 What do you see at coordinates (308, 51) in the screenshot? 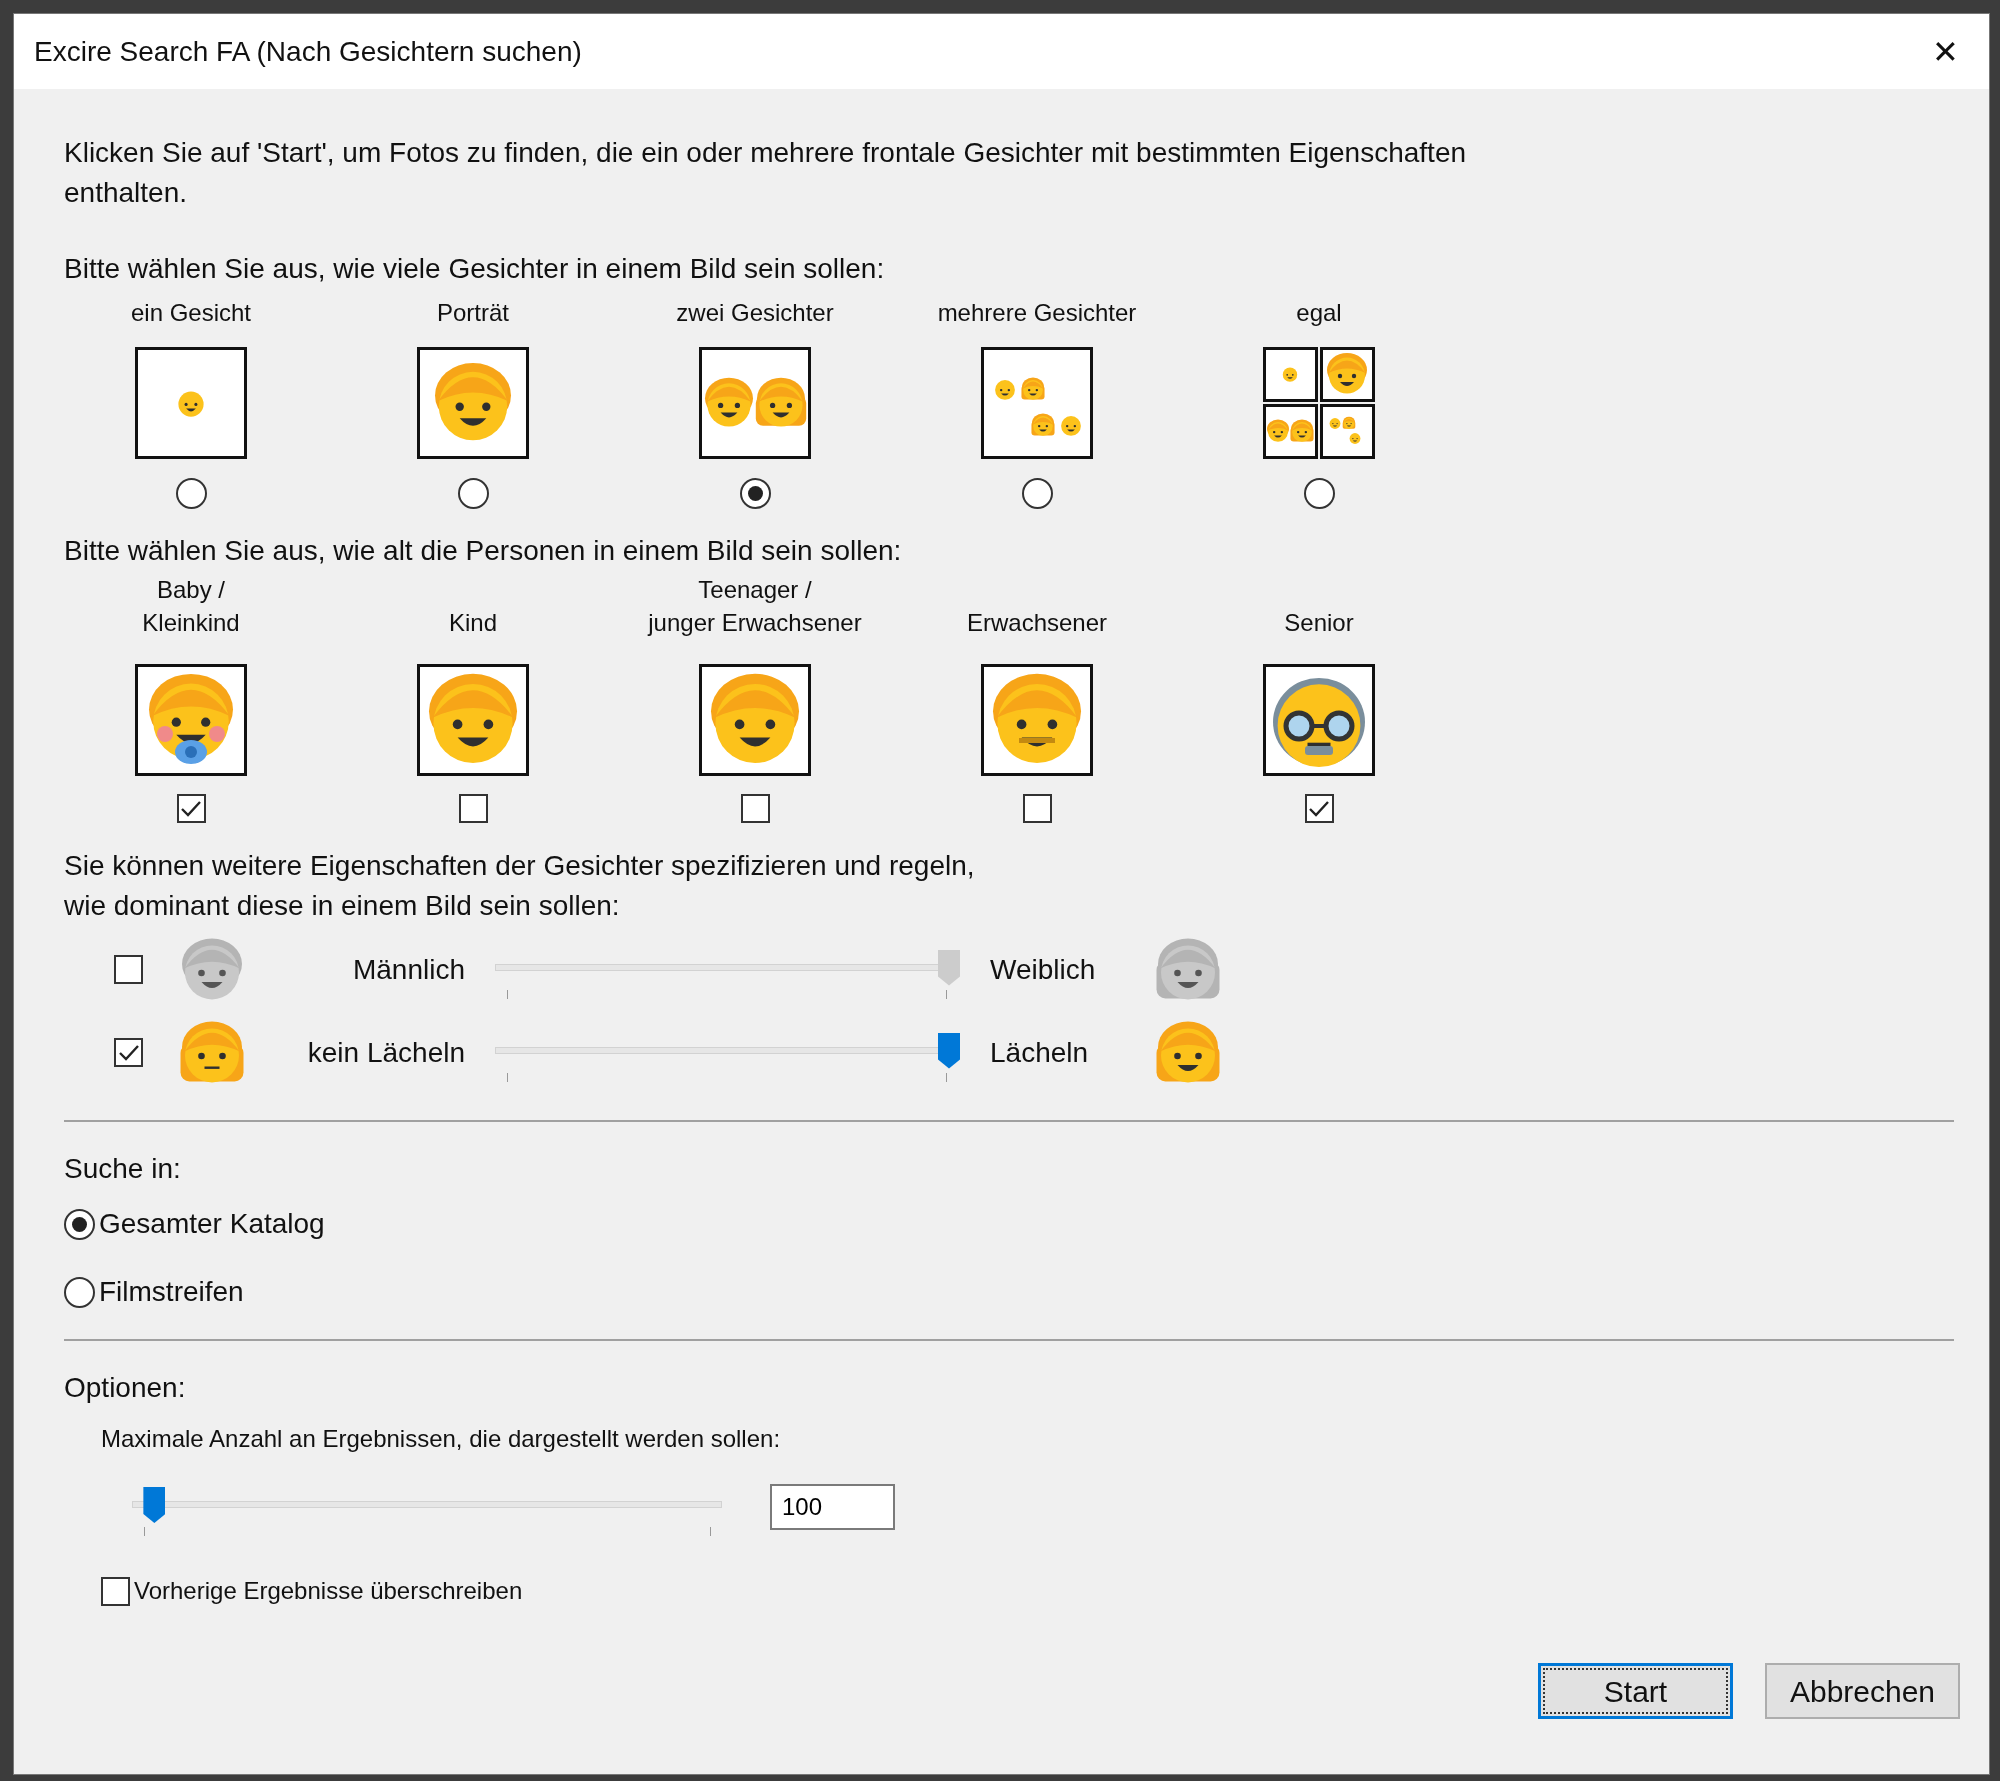
I see `window-title: Excire Search FA (Nach Gesichtern suchen)` at bounding box center [308, 51].